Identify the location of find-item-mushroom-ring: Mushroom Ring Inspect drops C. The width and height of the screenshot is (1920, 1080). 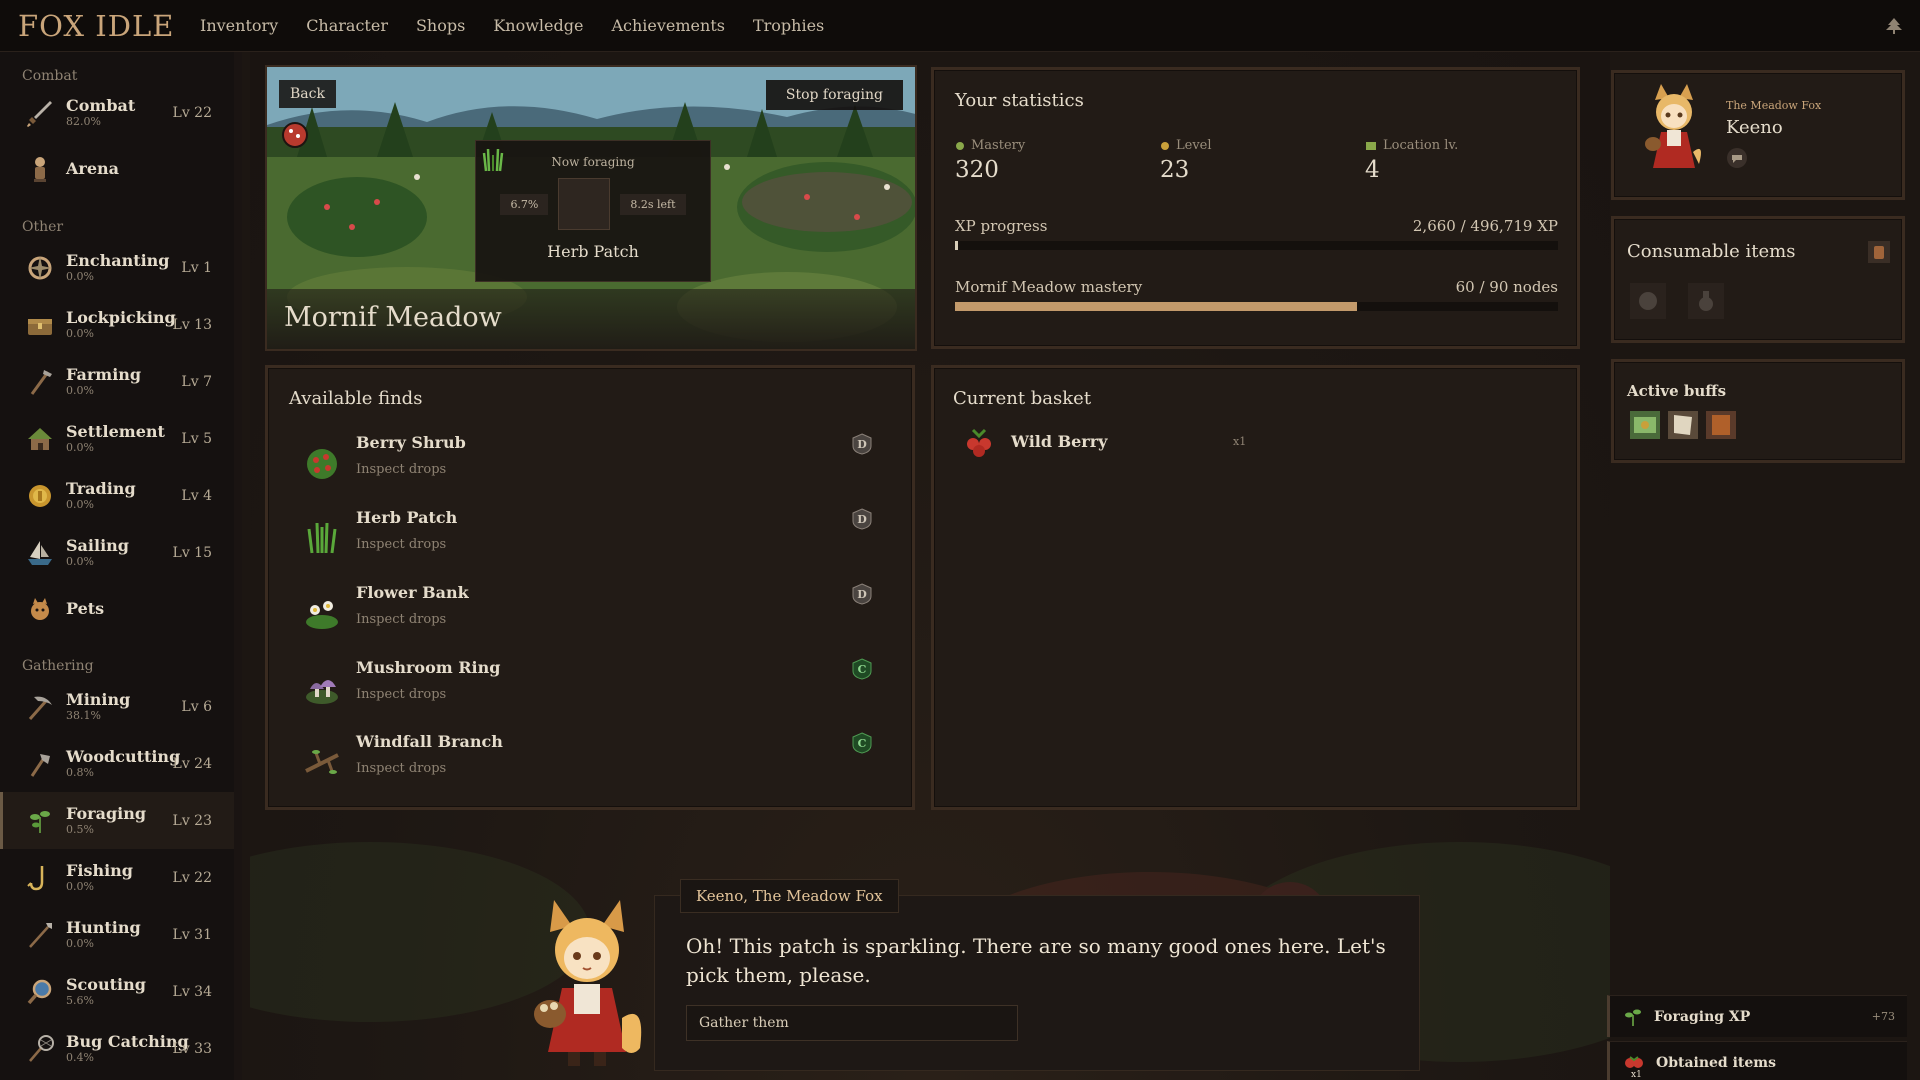
(597, 687).